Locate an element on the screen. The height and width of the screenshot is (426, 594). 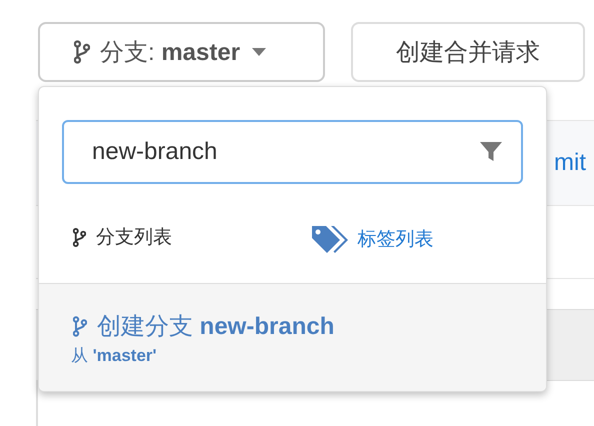
link-text: mit is located at coordinates (570, 163).